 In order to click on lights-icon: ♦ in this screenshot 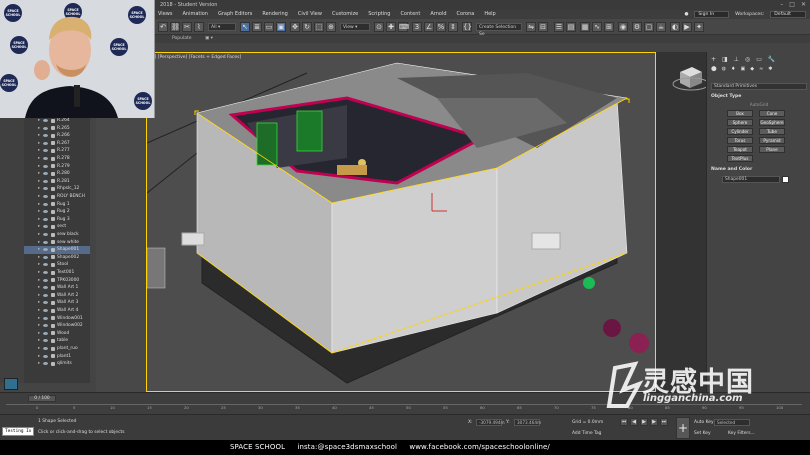, I will do `click(733, 69)`.